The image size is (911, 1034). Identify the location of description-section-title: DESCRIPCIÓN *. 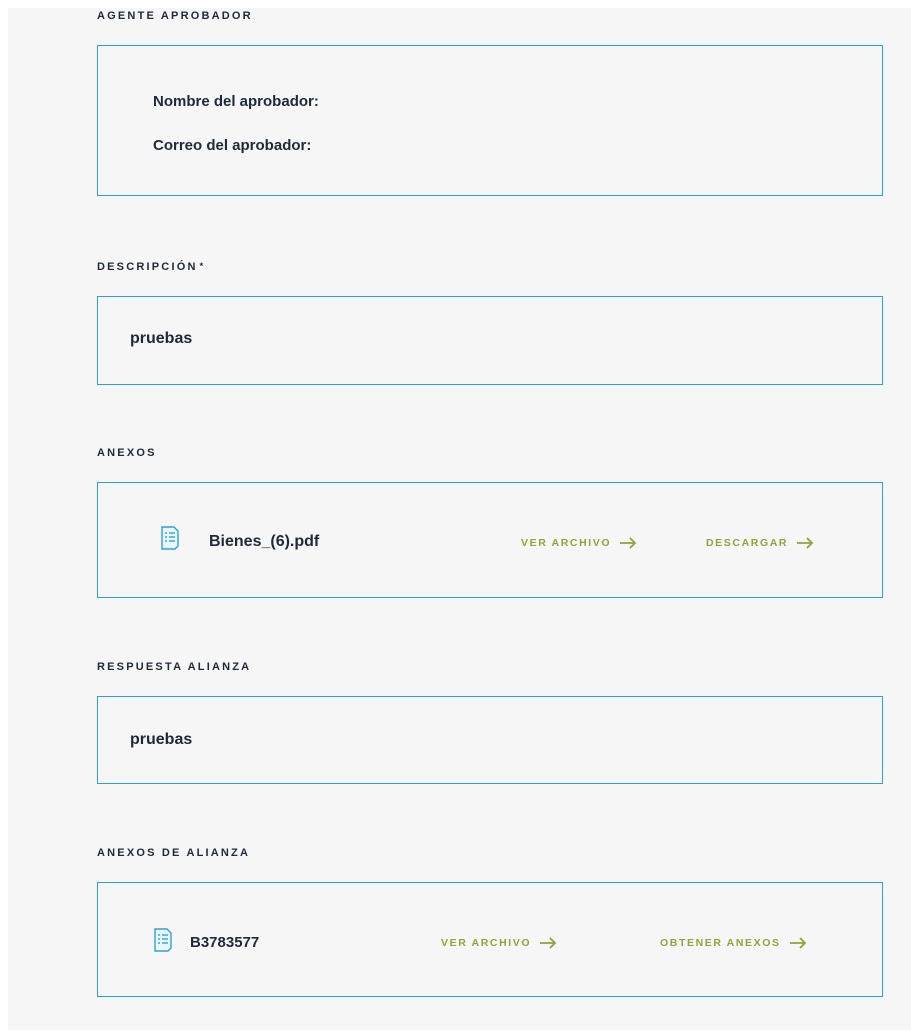
(151, 267).